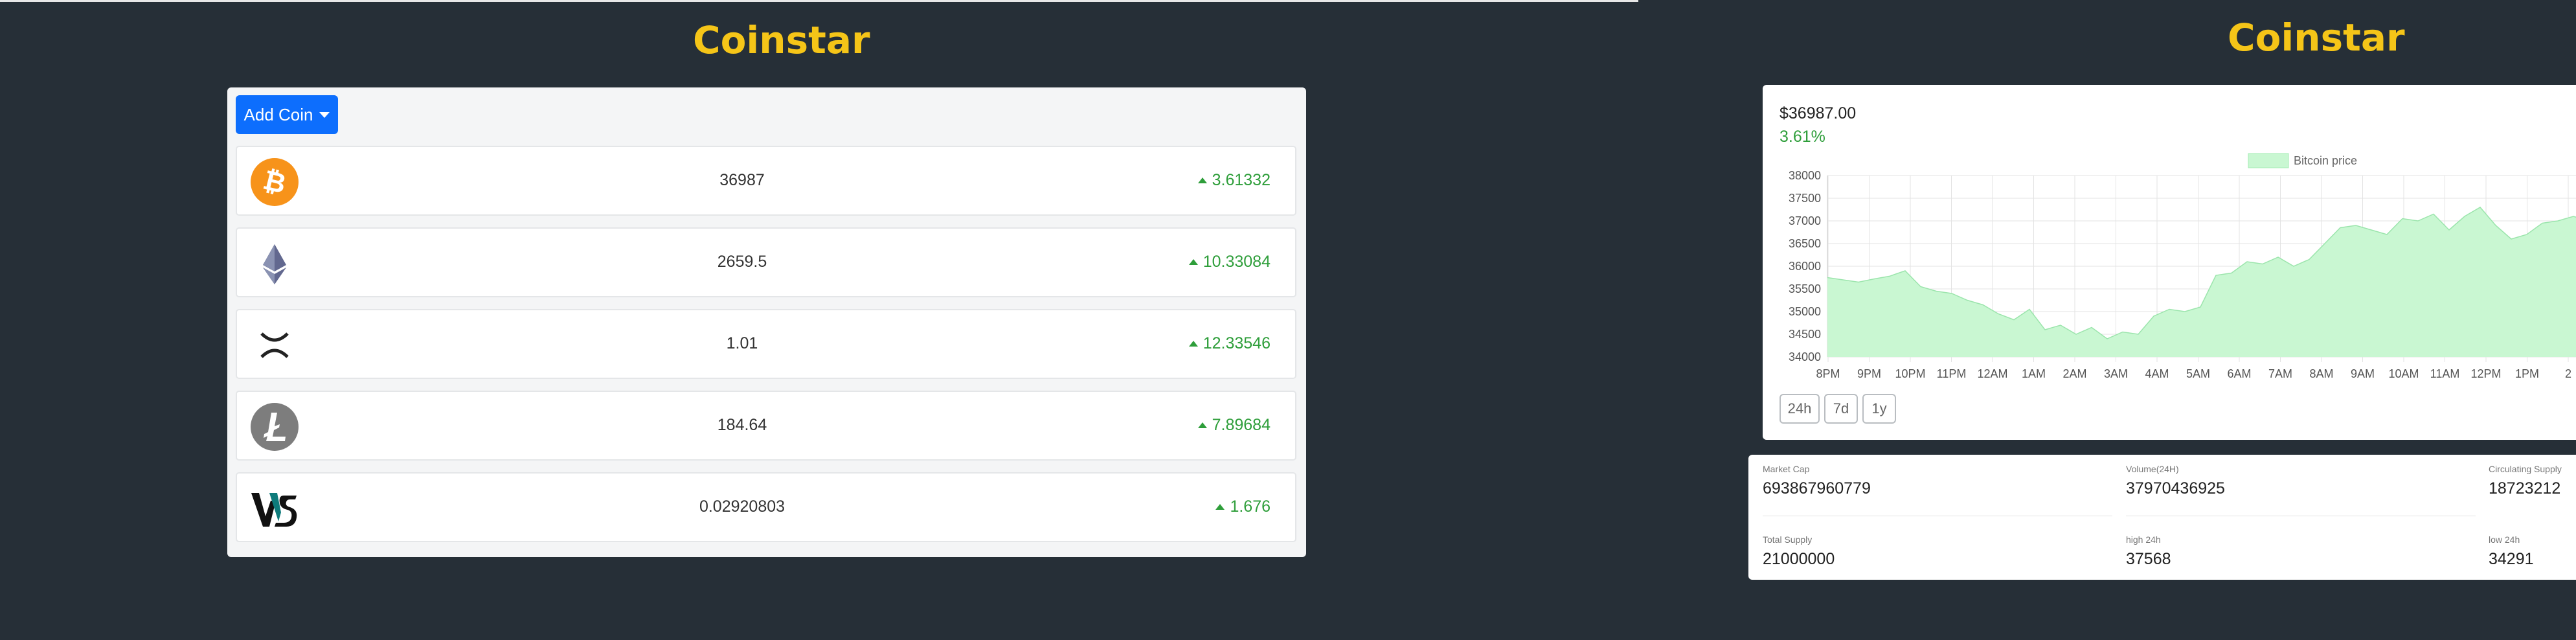 Image resolution: width=2576 pixels, height=640 pixels. Describe the element at coordinates (2152, 469) in the screenshot. I see `volume-label: Volume(24H)` at that location.